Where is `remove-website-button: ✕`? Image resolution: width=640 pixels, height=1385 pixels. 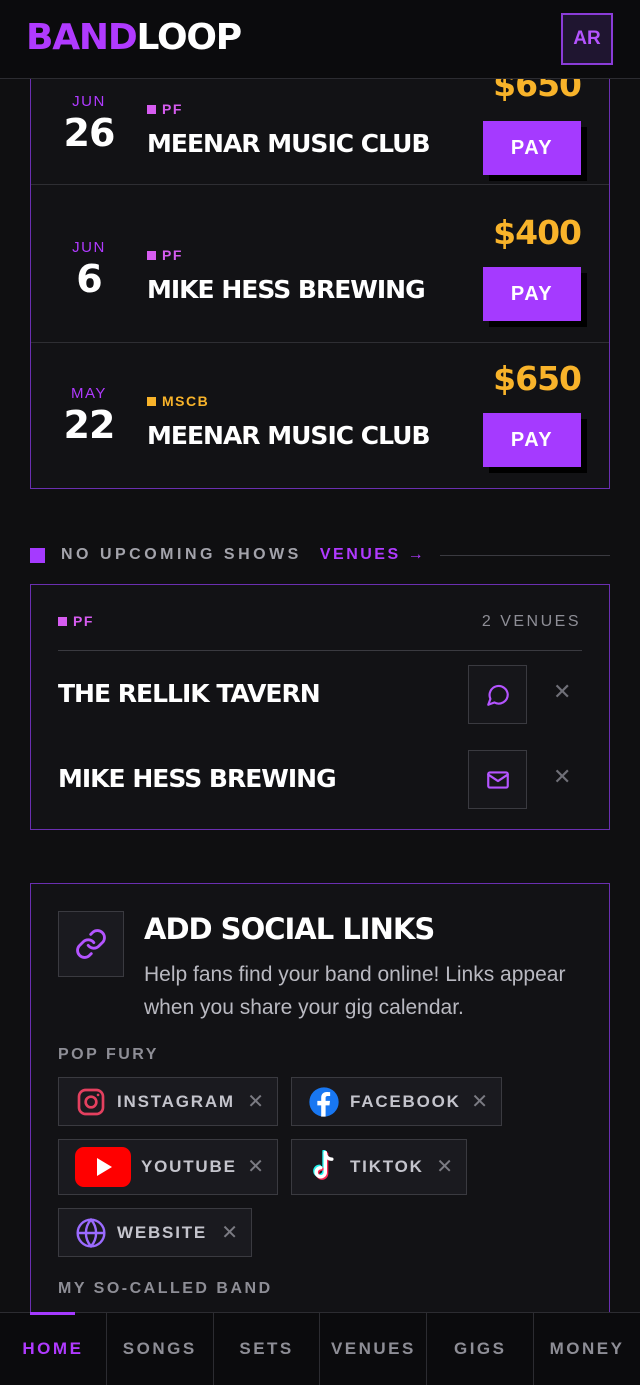 remove-website-button: ✕ is located at coordinates (229, 1232).